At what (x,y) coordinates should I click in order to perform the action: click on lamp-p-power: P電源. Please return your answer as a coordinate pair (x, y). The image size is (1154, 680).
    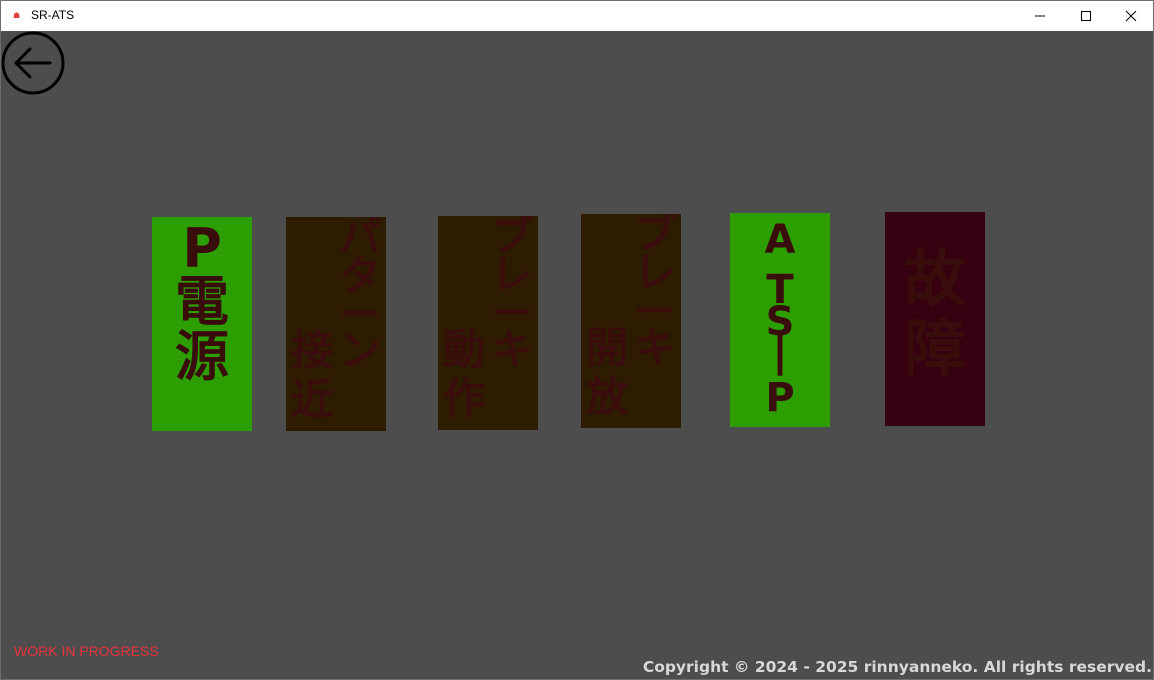
    Looking at the image, I should click on (202, 324).